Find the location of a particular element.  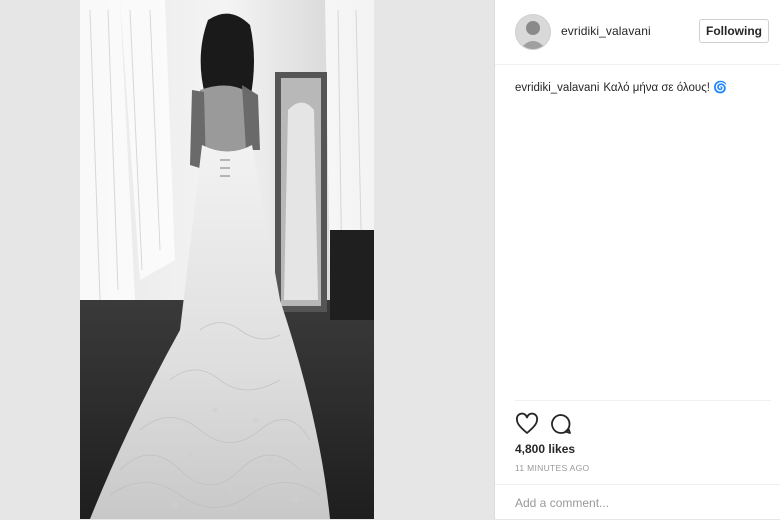

caption-emoji: 🌀 is located at coordinates (720, 88).